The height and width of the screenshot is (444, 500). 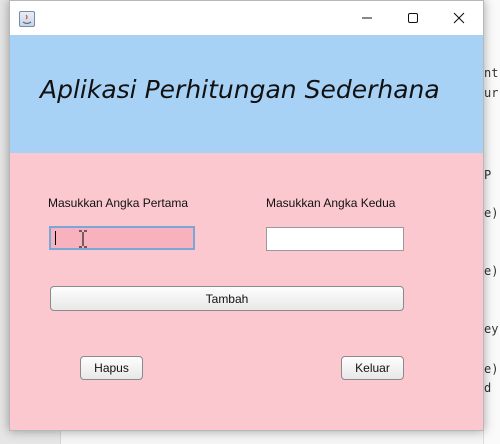 I want to click on exit-button: Keluar, so click(x=372, y=368).